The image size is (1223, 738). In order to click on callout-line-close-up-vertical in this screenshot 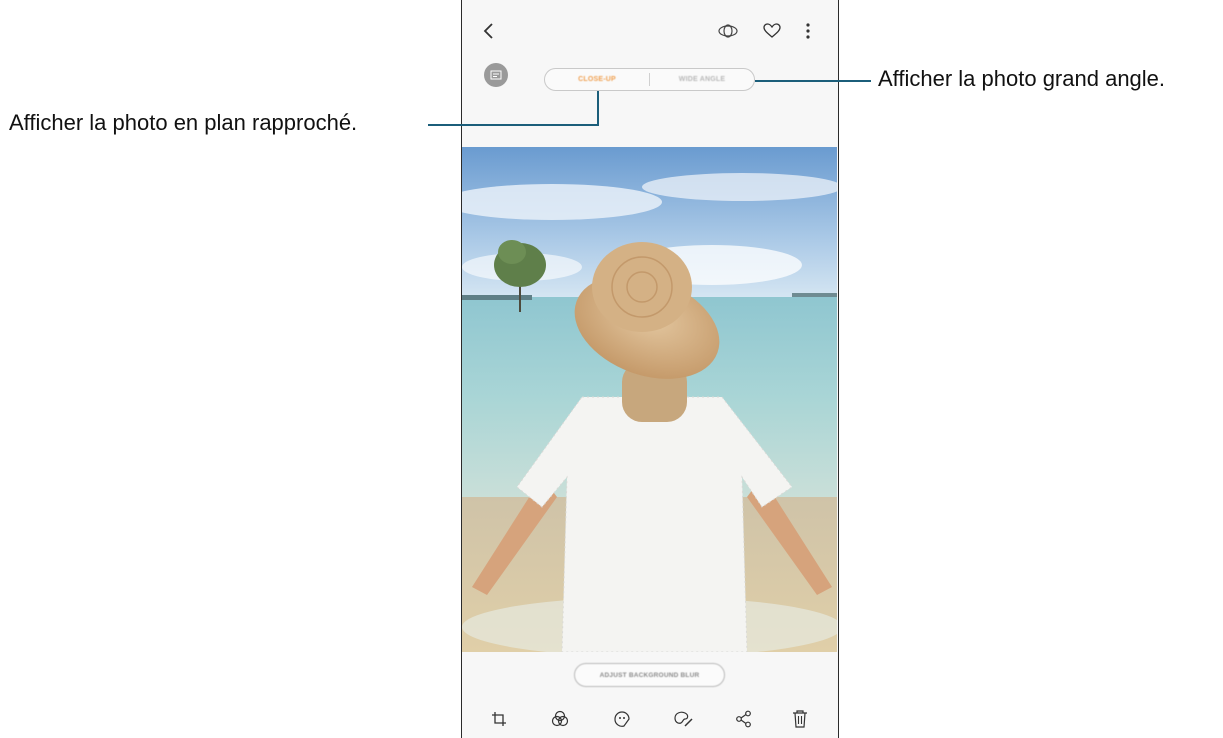, I will do `click(598, 108)`.